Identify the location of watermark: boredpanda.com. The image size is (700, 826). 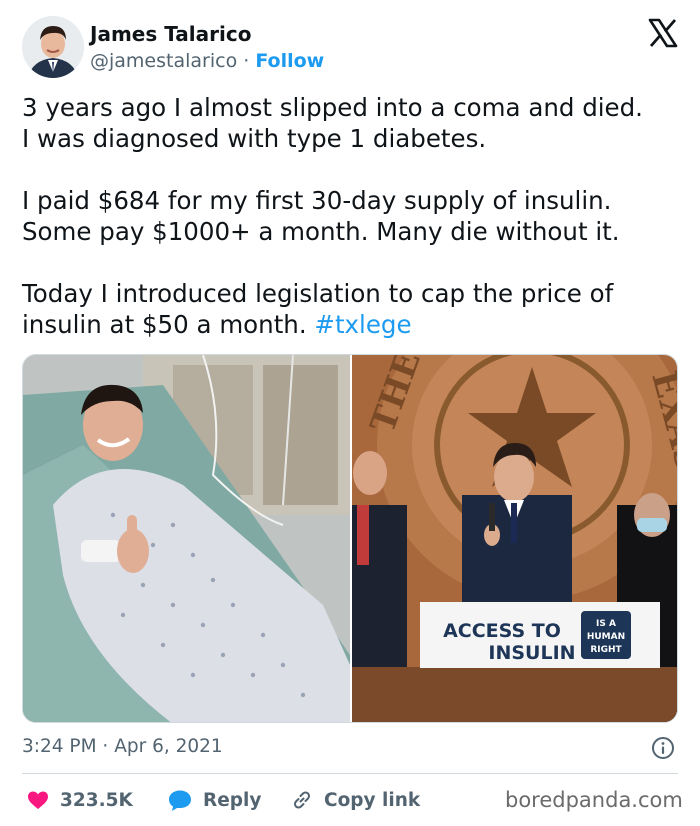
(594, 800).